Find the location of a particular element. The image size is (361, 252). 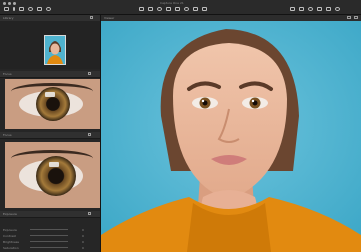

brightness-slider is located at coordinates (49, 241).